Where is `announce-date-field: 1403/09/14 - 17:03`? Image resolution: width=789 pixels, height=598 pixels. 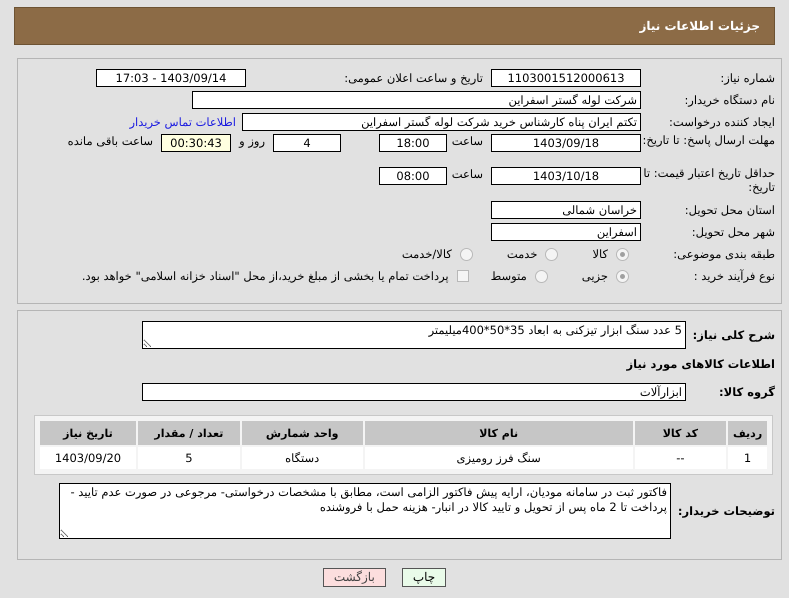
announce-date-field: 1403/09/14 - 17:03 is located at coordinates (171, 78).